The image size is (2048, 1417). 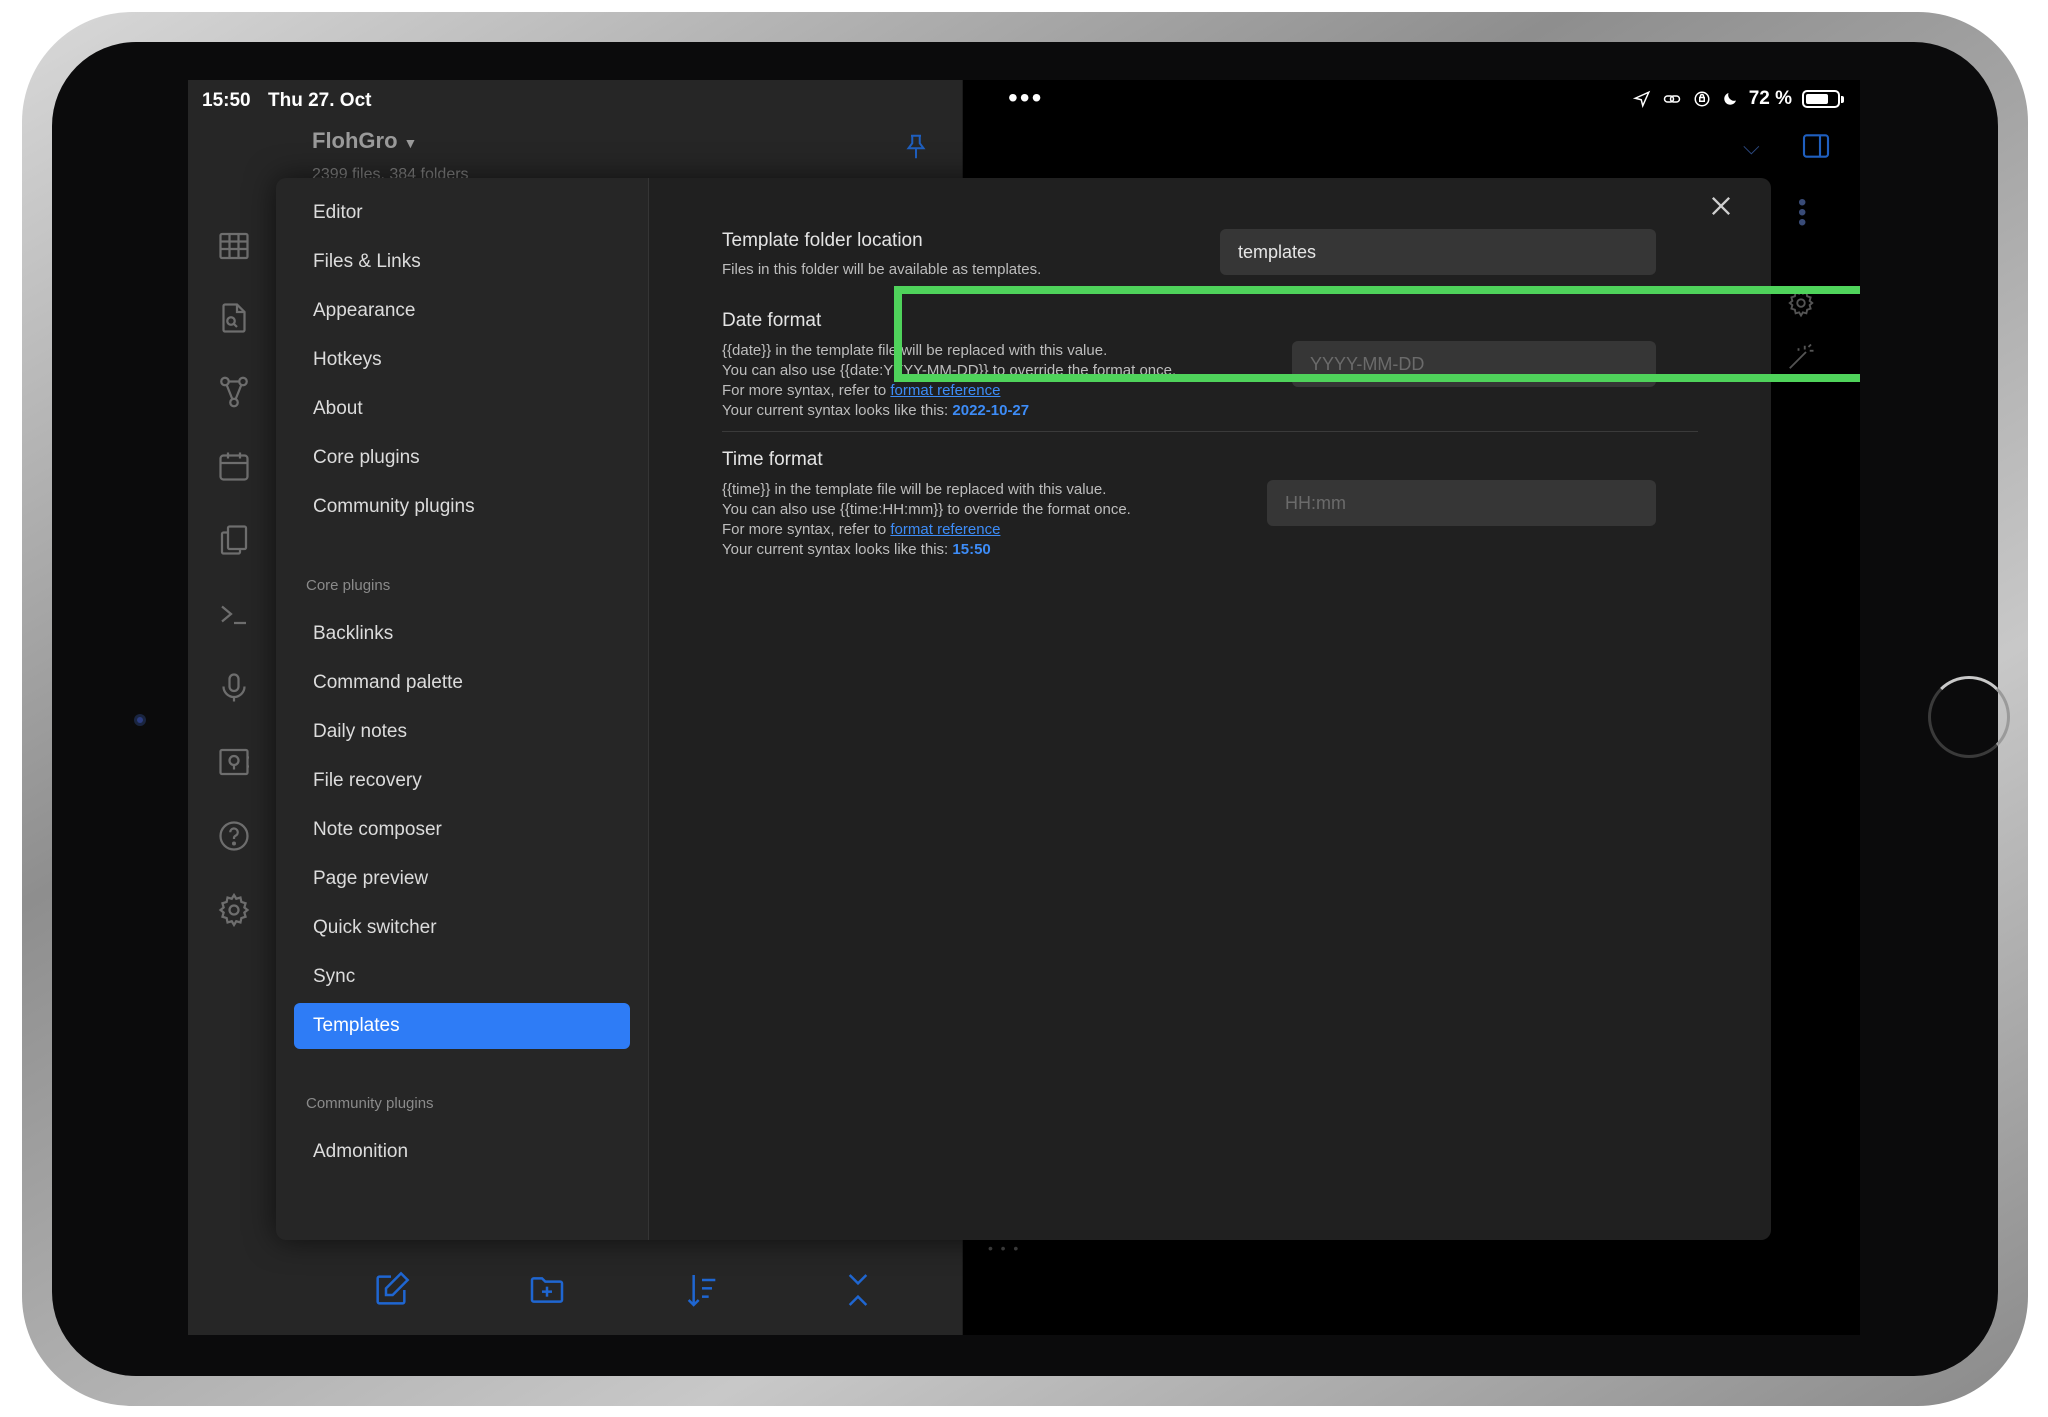 What do you see at coordinates (1672, 99) in the screenshot?
I see `link-icon` at bounding box center [1672, 99].